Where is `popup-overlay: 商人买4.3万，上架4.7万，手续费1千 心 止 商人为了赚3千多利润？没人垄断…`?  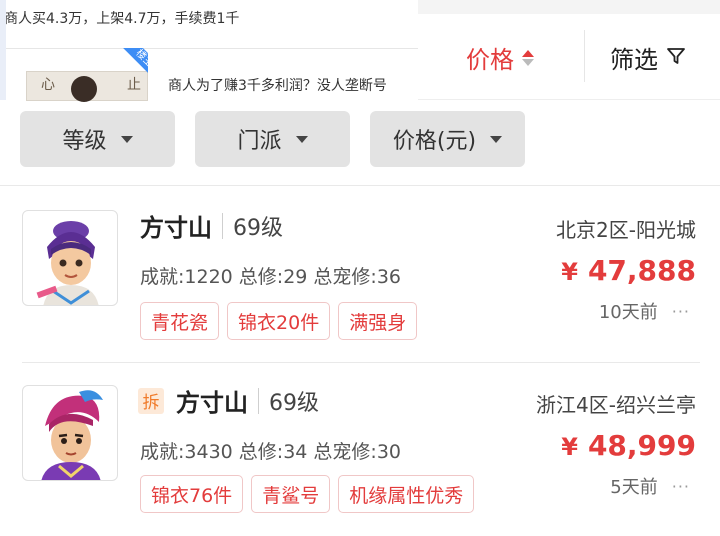
popup-overlay: 商人买4.3万，上架4.7万，手续费1千 心 止 商人为了赚3千多利润？没人垄断… is located at coordinates (209, 51).